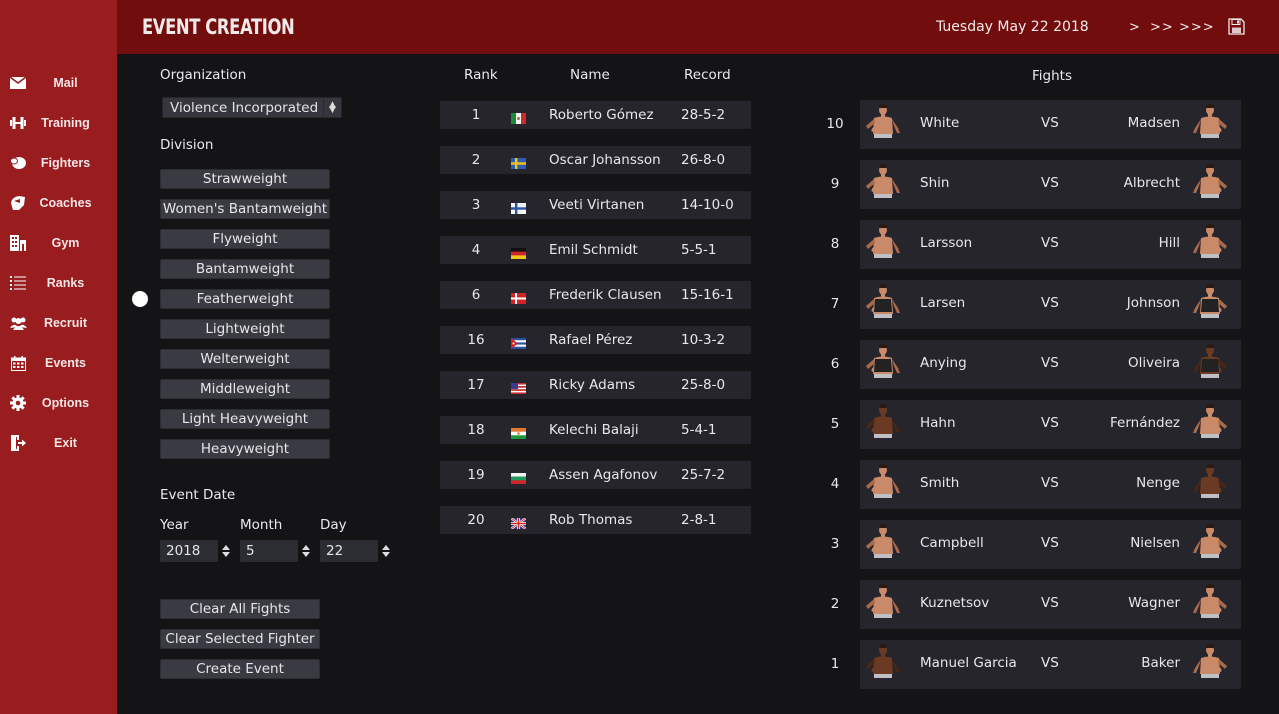 Image resolution: width=1279 pixels, height=714 pixels. Describe the element at coordinates (707, 205) in the screenshot. I see `fighter-record: 14-10-0` at that location.